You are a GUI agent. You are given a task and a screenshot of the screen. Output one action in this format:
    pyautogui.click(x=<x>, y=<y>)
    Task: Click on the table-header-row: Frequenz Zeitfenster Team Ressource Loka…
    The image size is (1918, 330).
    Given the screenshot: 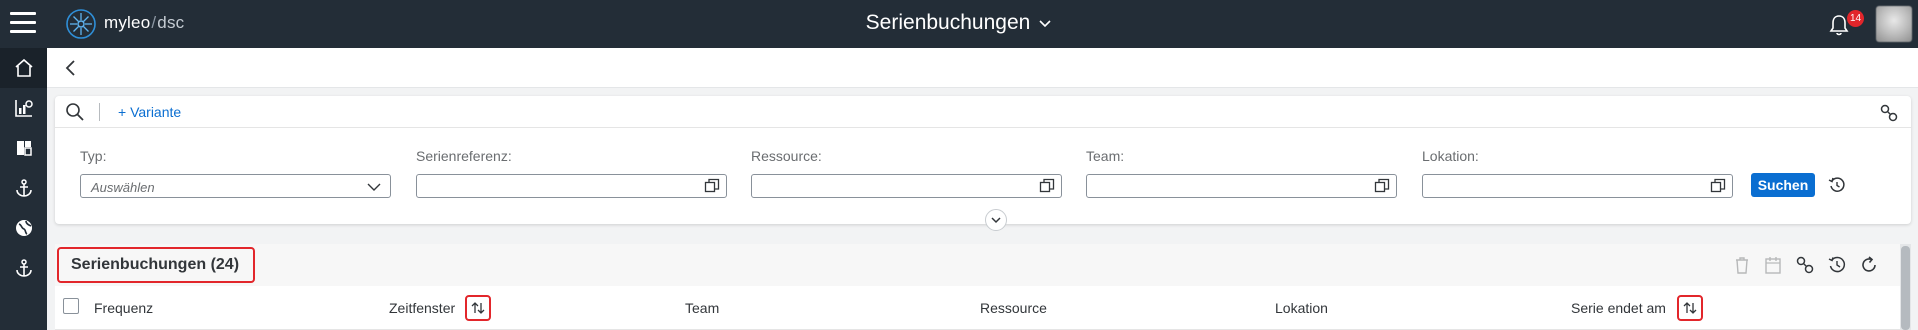 What is the action you would take?
    pyautogui.click(x=977, y=308)
    